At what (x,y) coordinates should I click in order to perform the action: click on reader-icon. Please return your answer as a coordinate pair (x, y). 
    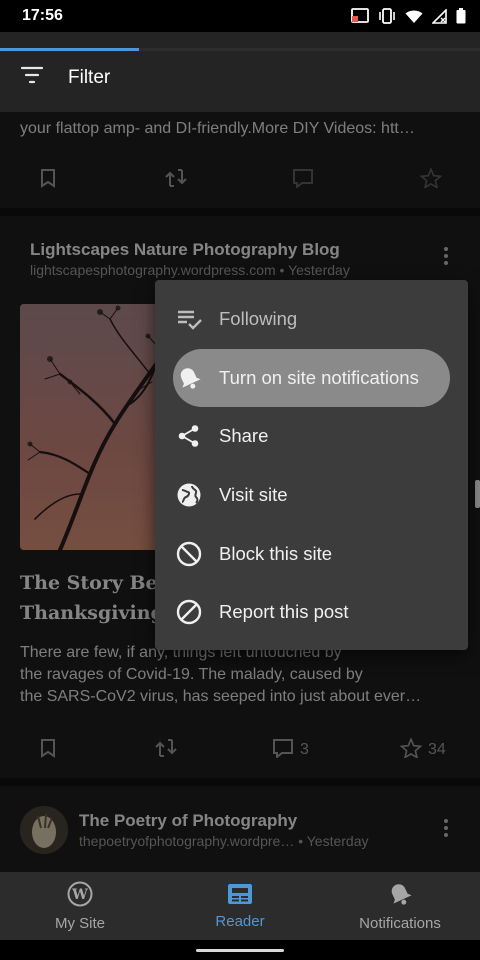
    Looking at the image, I should click on (240, 896).